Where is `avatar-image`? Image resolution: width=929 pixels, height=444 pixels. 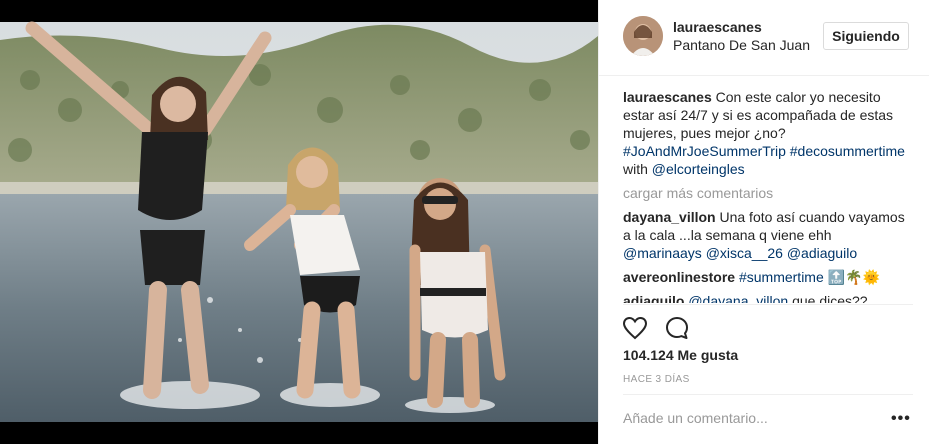
avatar-image is located at coordinates (643, 36).